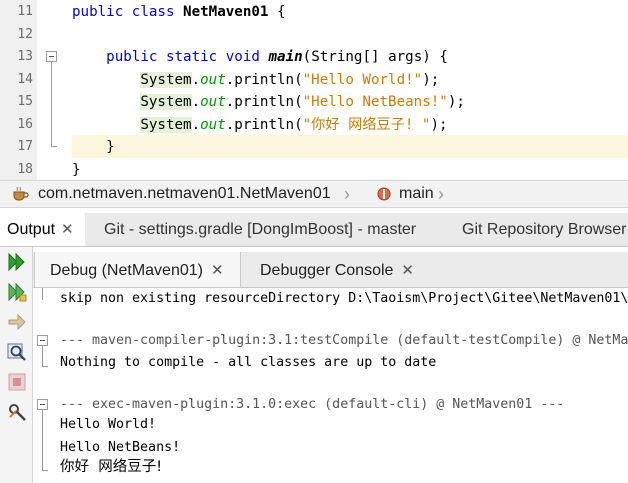 The image size is (628, 483). Describe the element at coordinates (327, 270) in the screenshot. I see `tab-debugger-console-label: Debugger Console` at that location.